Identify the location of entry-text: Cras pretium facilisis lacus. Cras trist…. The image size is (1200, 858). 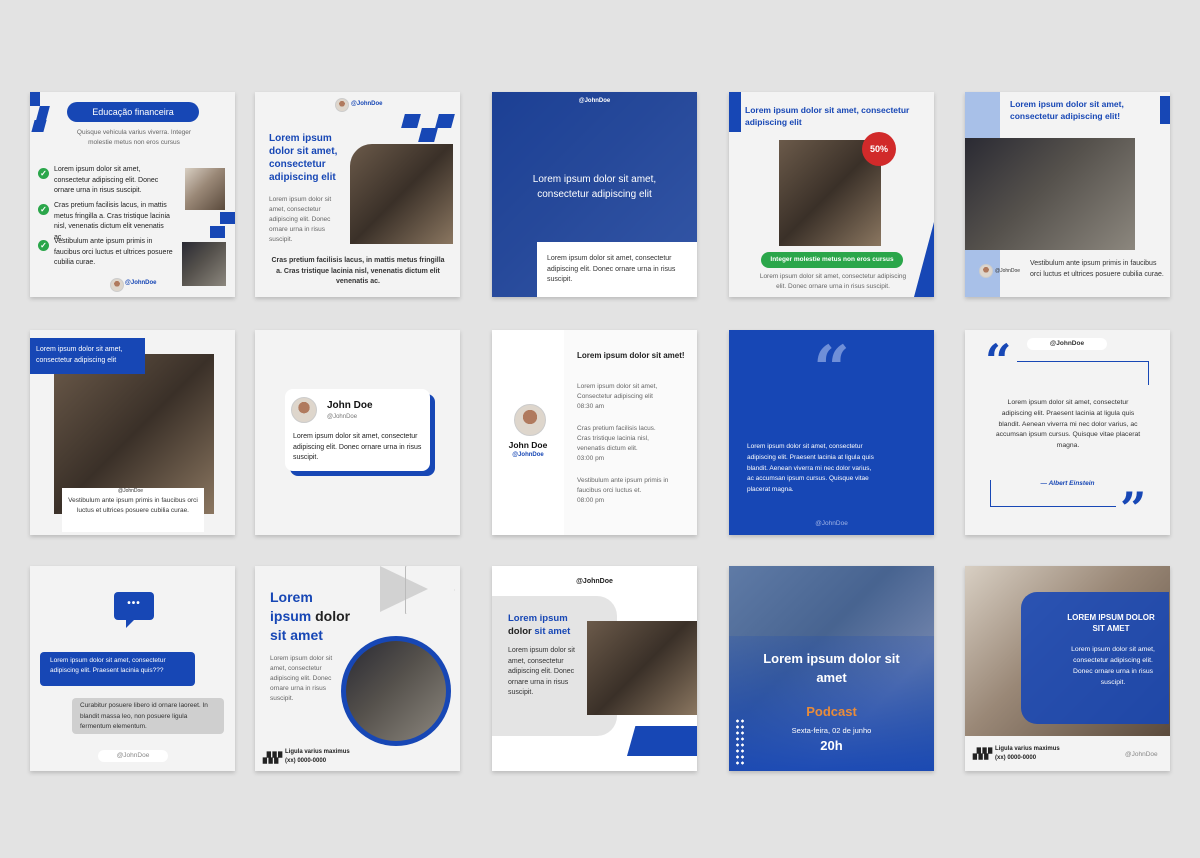
(616, 438).